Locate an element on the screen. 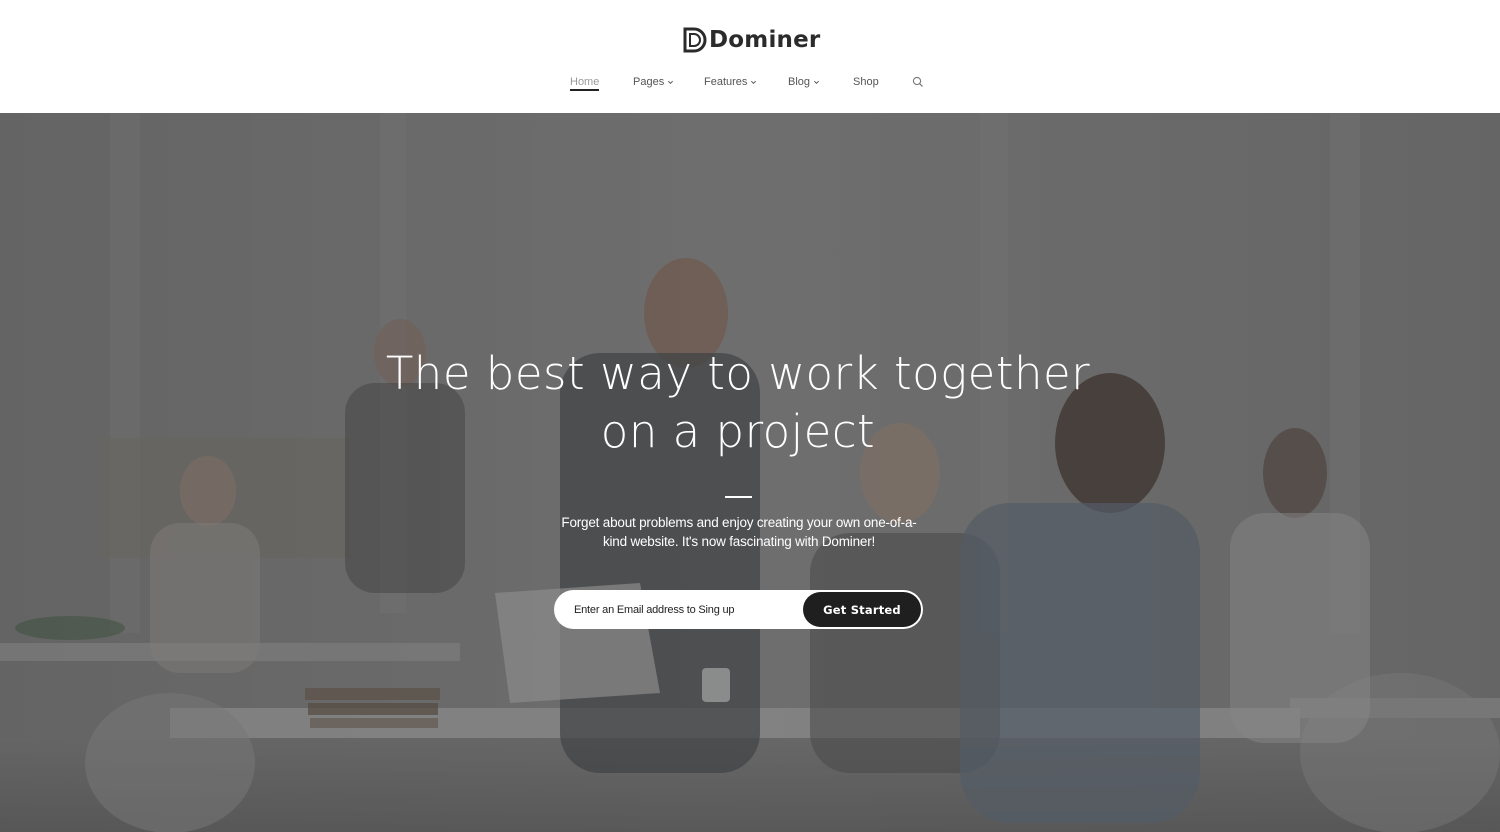 This screenshot has height=832, width=1500. nav-item-blog: Blog is located at coordinates (804, 85).